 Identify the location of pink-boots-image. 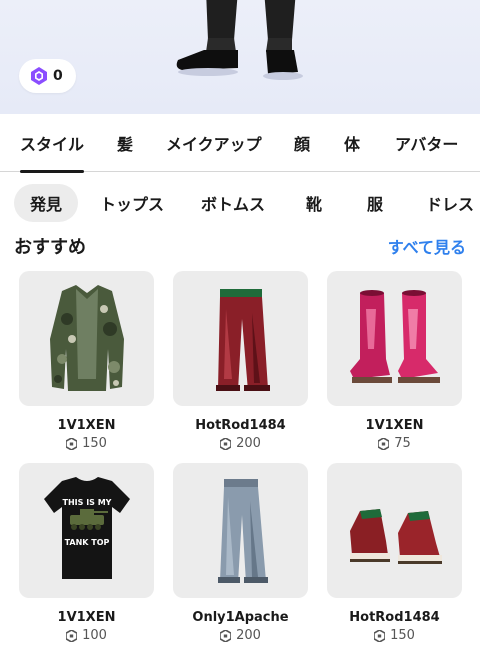
(394, 336).